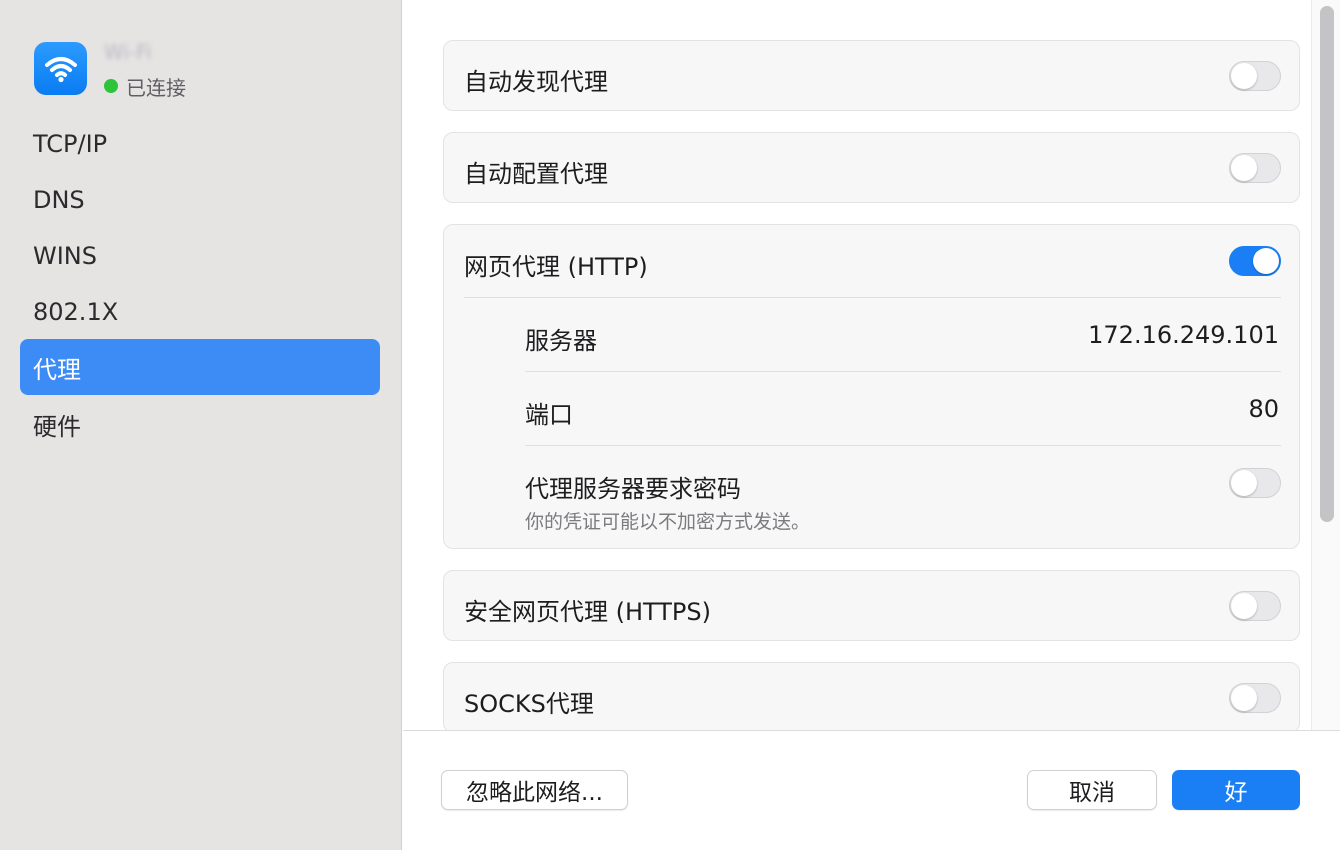  What do you see at coordinates (667, 520) in the screenshot?
I see `password-warning-note: 你的凭证可能以不加密方式发送。` at bounding box center [667, 520].